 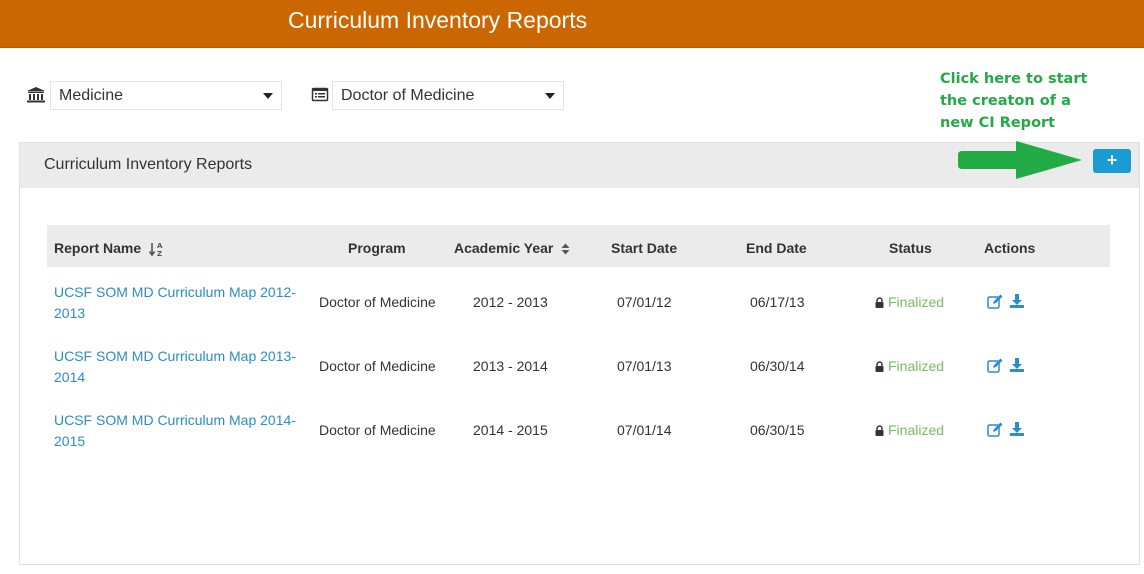 What do you see at coordinates (377, 248) in the screenshot?
I see `column-header-program: Program` at bounding box center [377, 248].